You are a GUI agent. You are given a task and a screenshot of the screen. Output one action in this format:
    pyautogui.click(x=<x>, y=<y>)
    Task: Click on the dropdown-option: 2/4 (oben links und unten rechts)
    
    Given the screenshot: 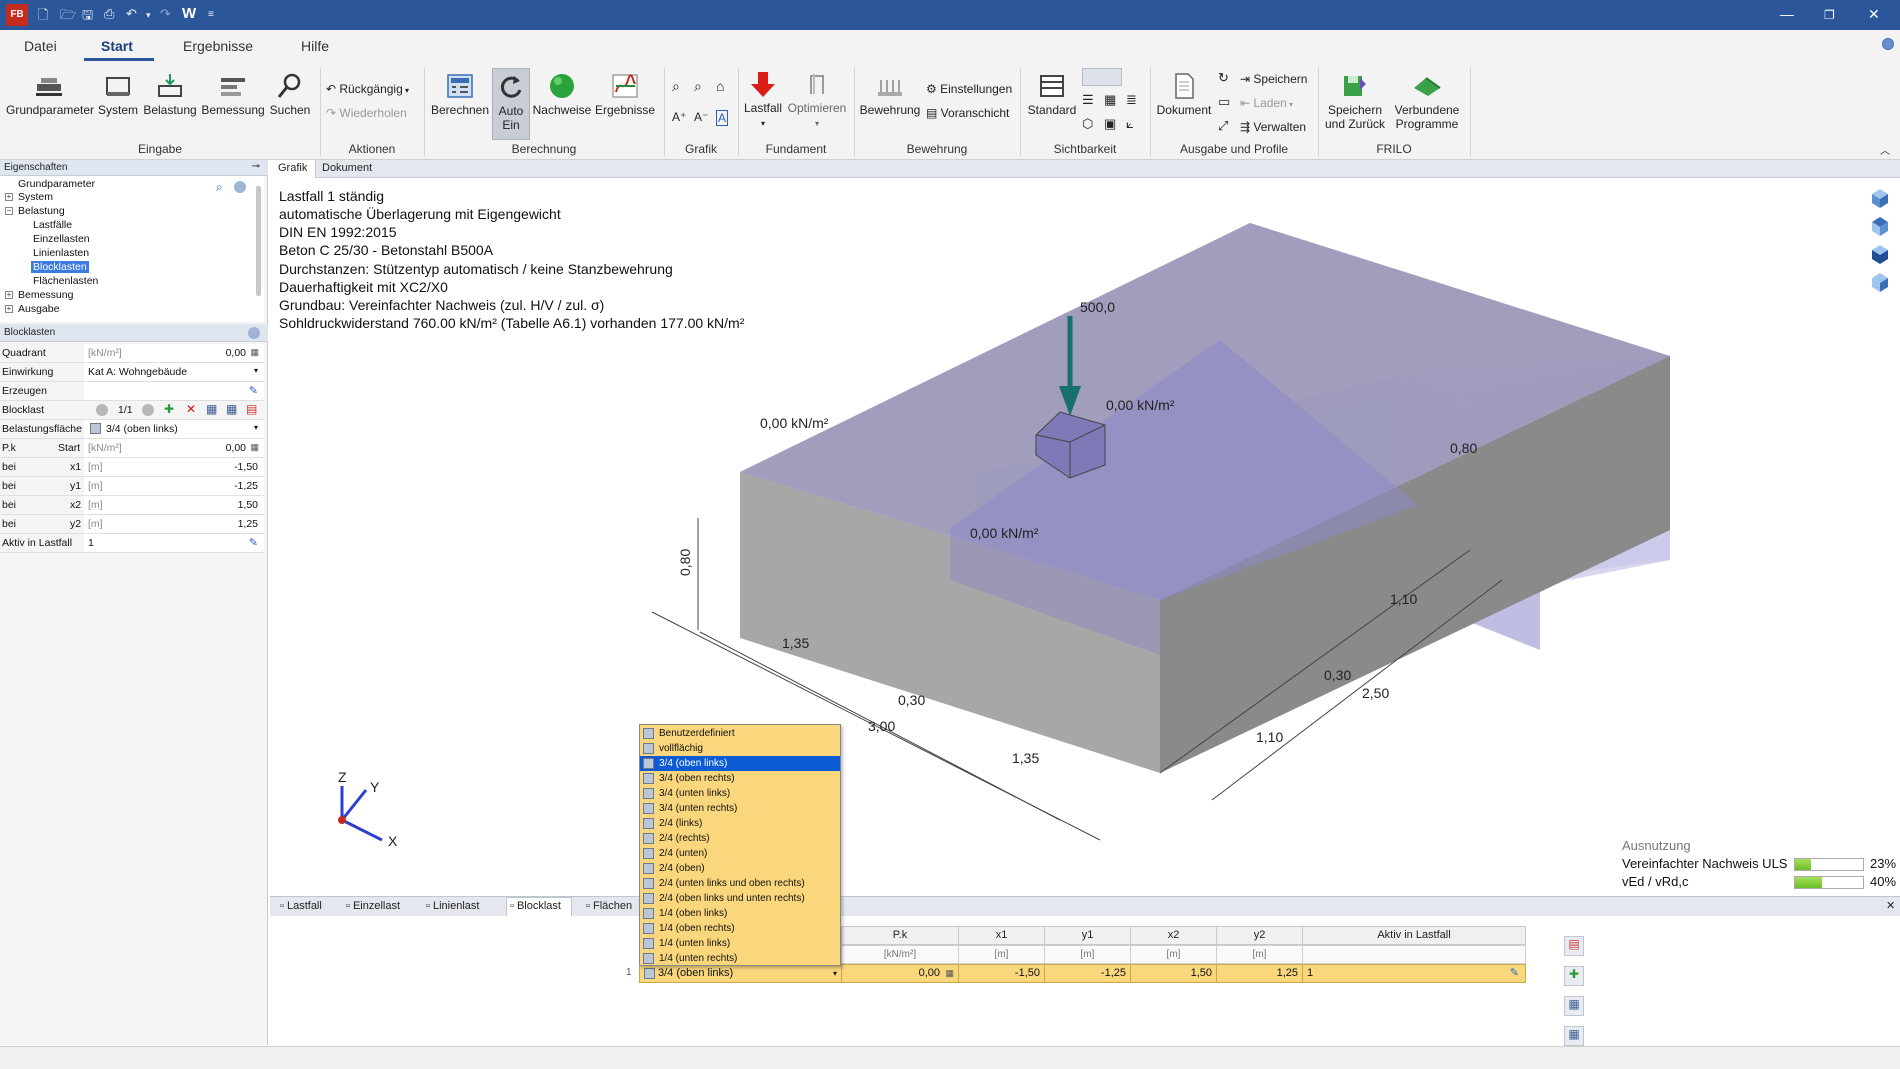 What is the action you would take?
    pyautogui.click(x=740, y=898)
    